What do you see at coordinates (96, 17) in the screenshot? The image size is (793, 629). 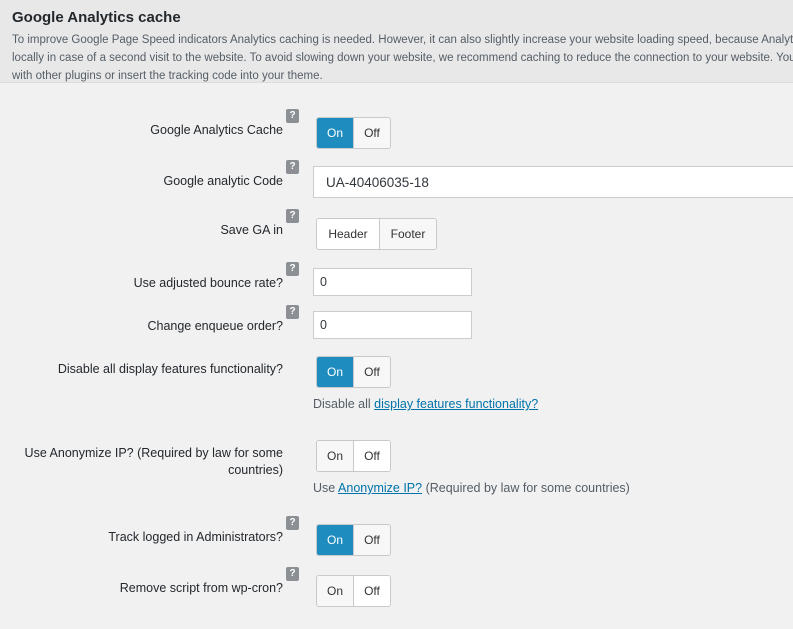 I see `section-title: Google Analytics cache` at bounding box center [96, 17].